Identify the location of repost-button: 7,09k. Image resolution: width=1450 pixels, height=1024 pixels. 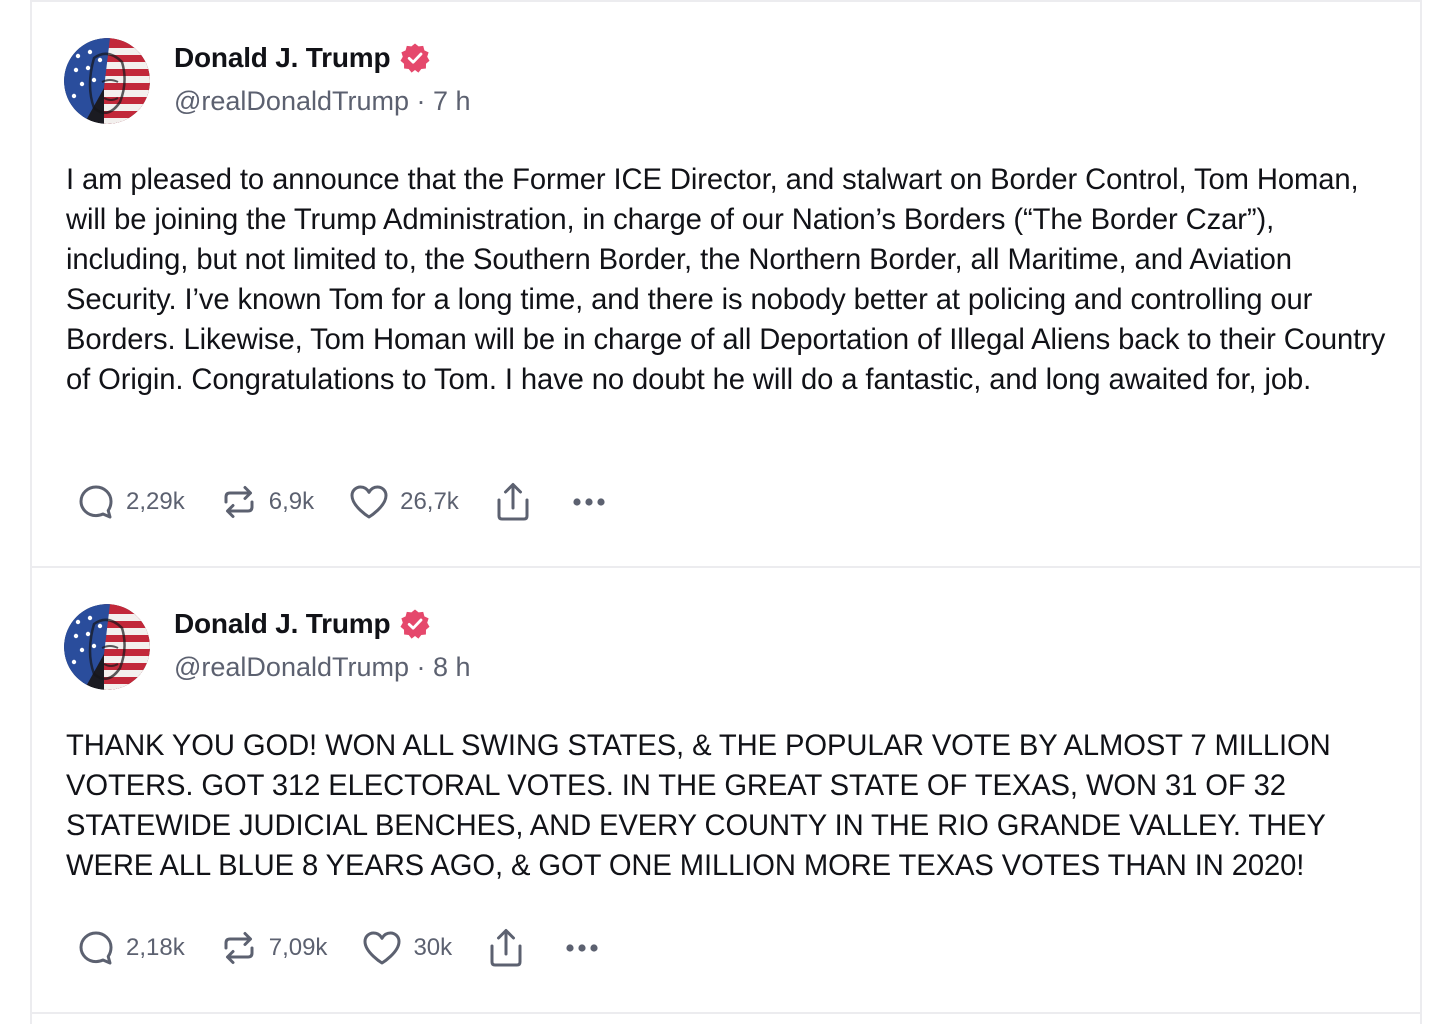
(273, 948).